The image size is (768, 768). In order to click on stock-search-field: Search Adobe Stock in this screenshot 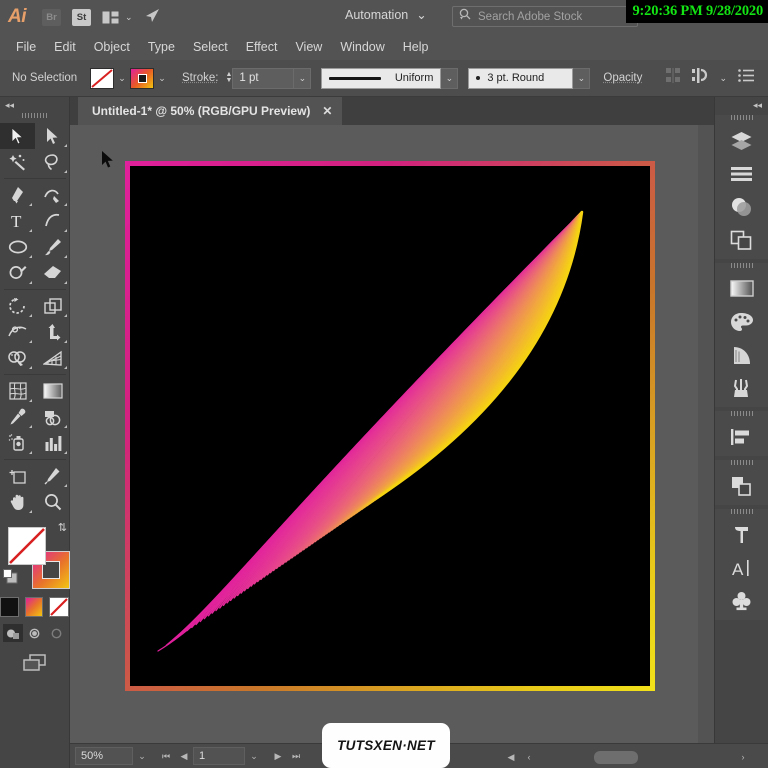, I will do `click(545, 16)`.